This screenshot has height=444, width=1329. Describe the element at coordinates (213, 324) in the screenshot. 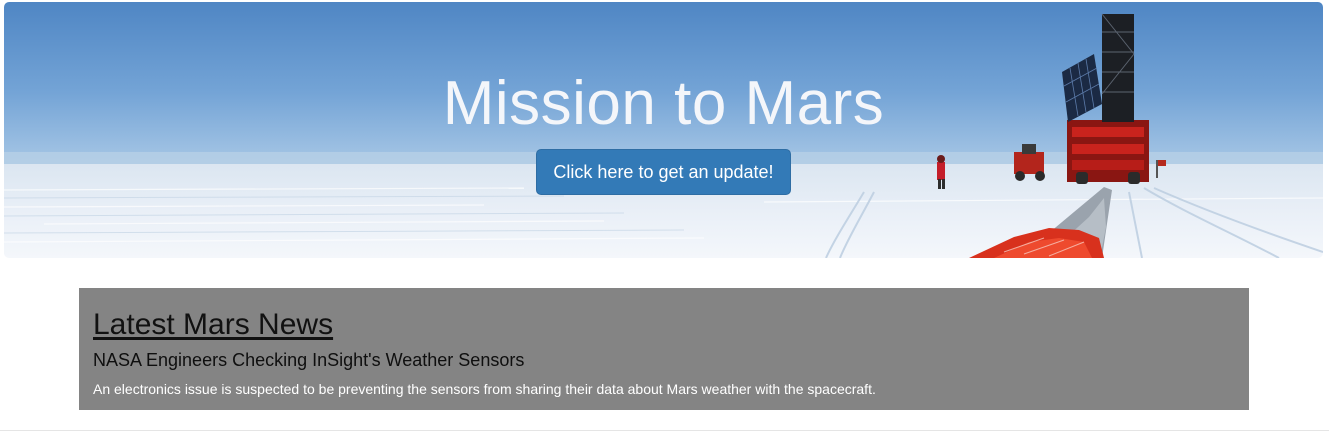

I see `latest-news-heading: Latest Mars News` at that location.